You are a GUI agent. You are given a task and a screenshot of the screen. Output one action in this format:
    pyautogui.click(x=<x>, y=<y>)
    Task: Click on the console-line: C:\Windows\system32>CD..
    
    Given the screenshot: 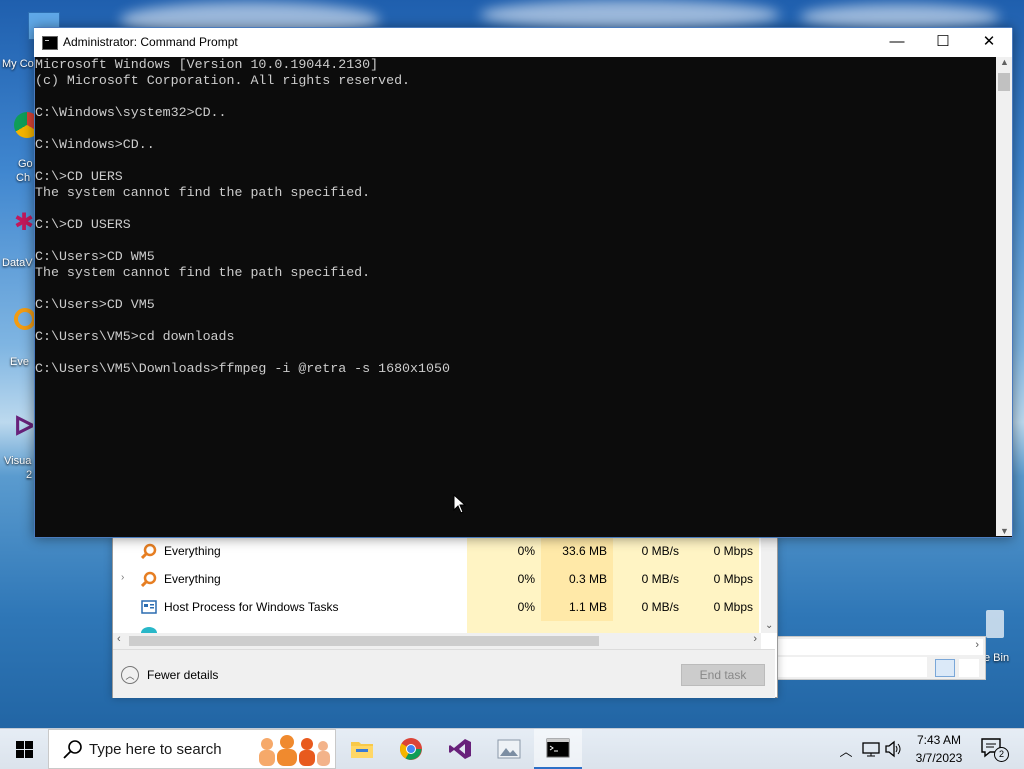 What is the action you would take?
    pyautogui.click(x=131, y=112)
    